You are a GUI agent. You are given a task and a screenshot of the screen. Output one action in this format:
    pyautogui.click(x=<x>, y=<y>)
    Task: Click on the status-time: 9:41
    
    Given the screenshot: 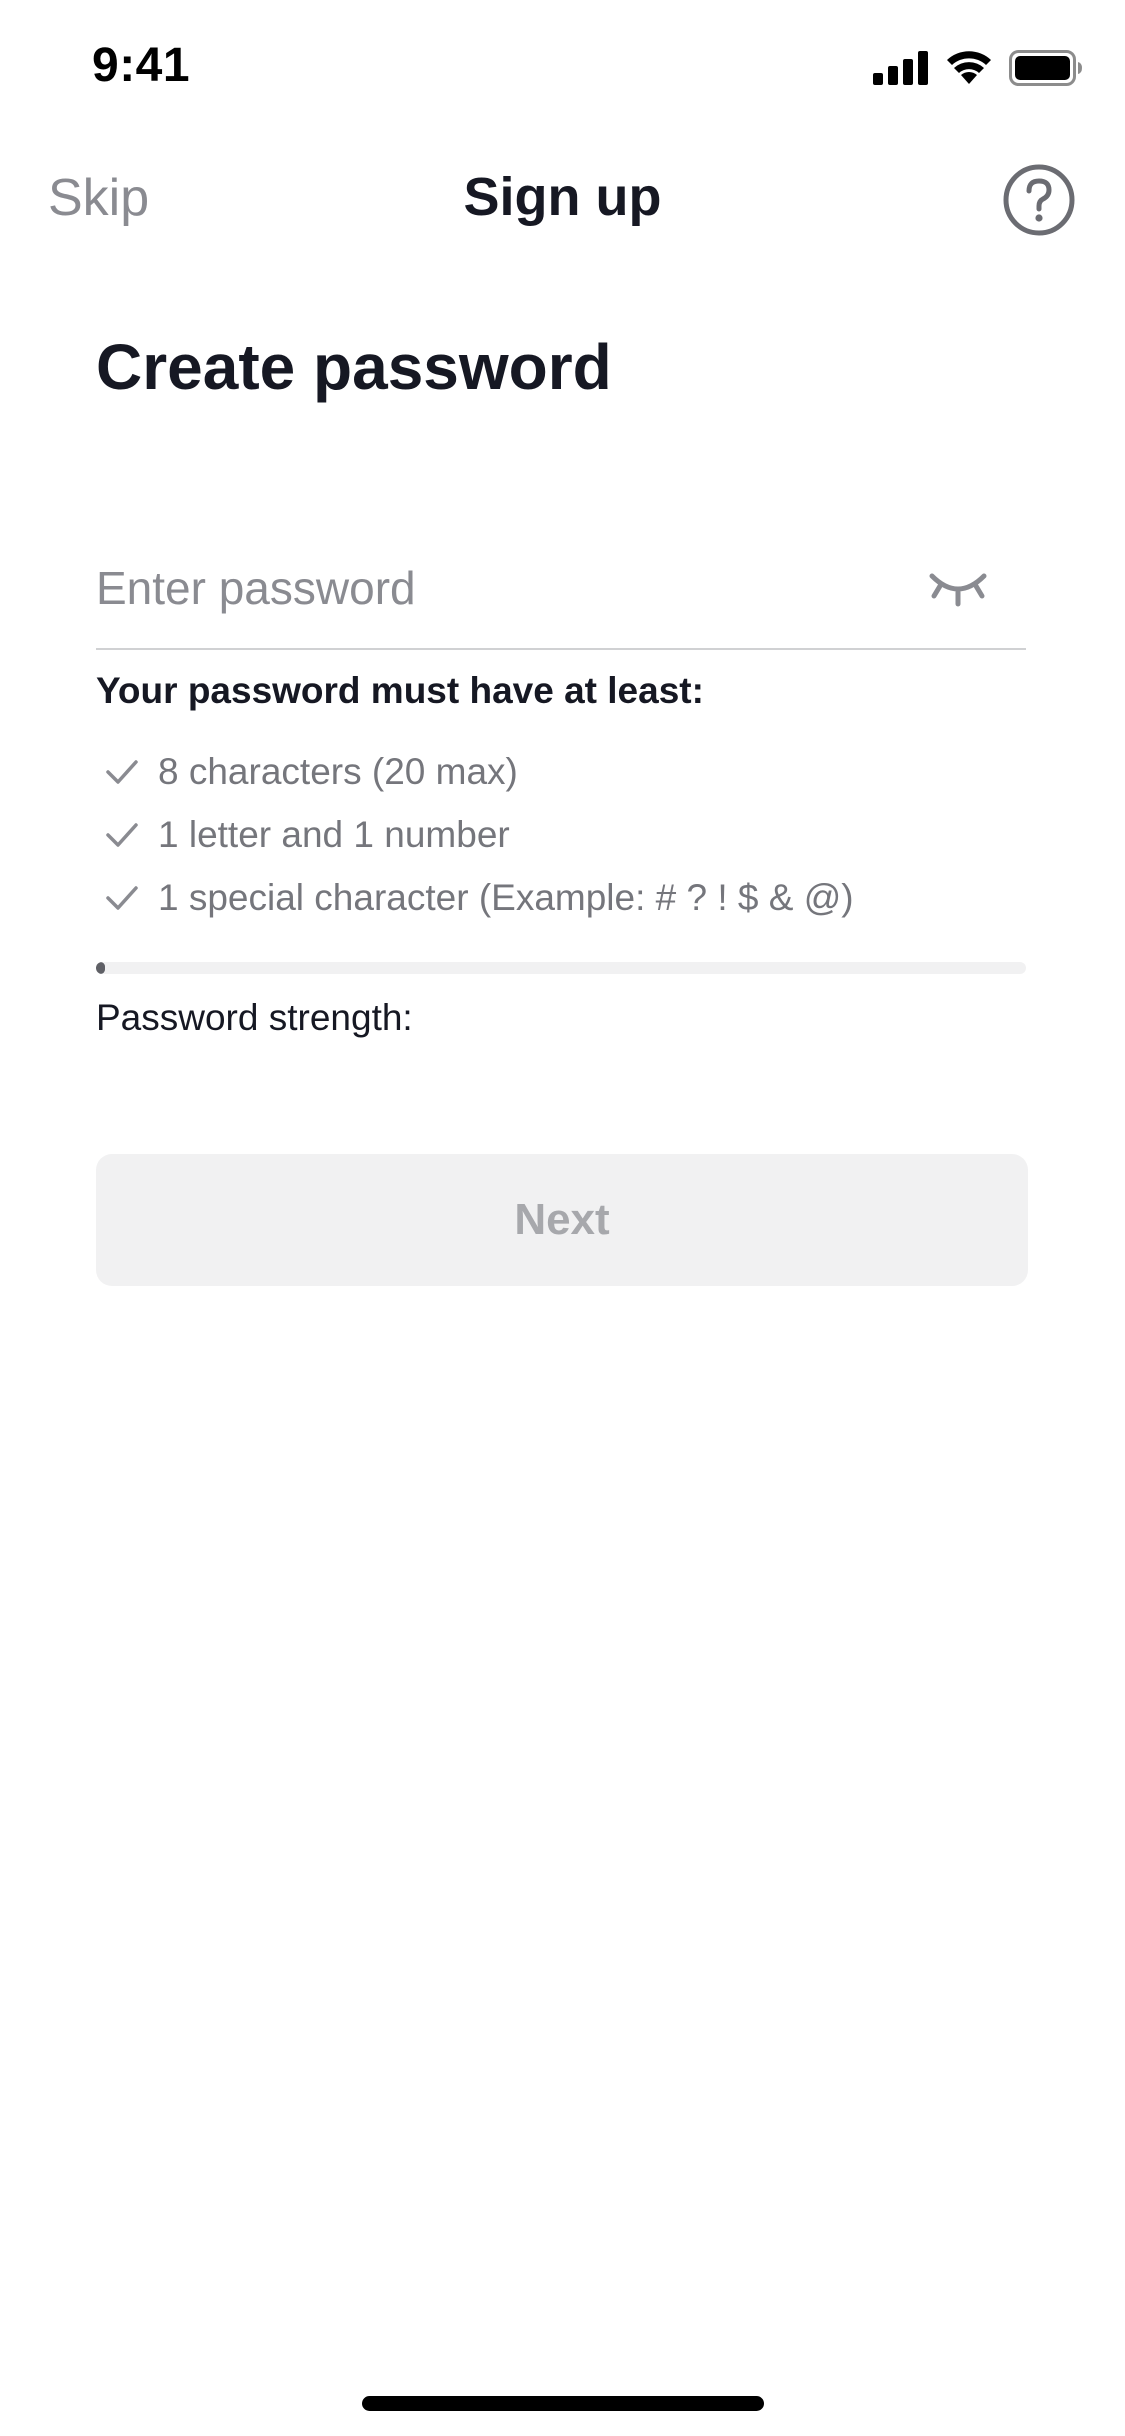 What is the action you would take?
    pyautogui.click(x=141, y=65)
    